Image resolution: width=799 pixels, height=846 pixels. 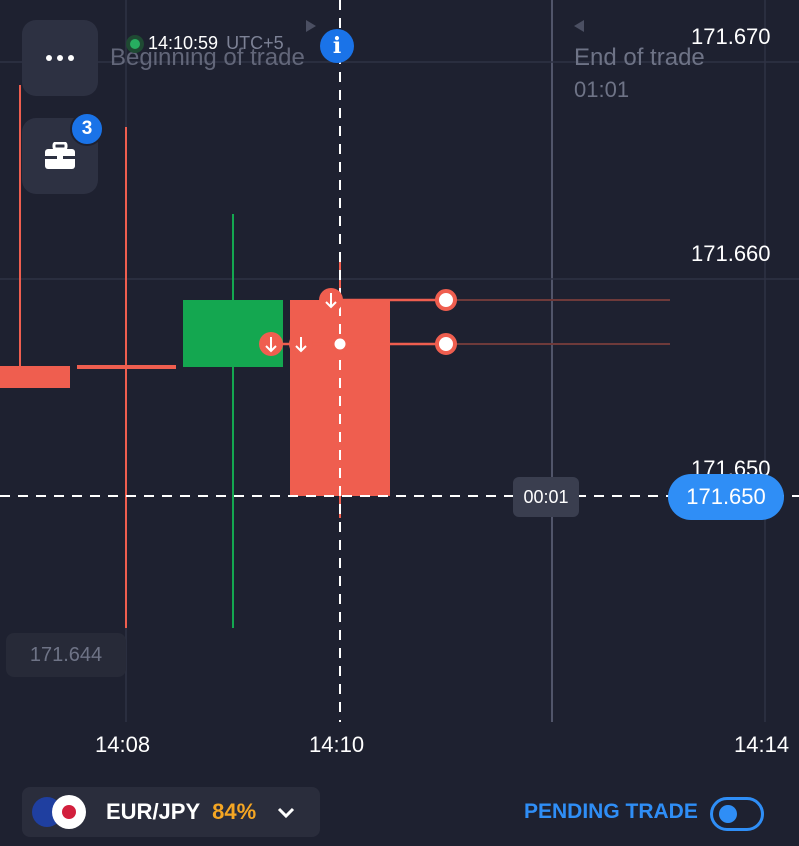 I want to click on price-axis-label: 171.670, so click(x=731, y=36).